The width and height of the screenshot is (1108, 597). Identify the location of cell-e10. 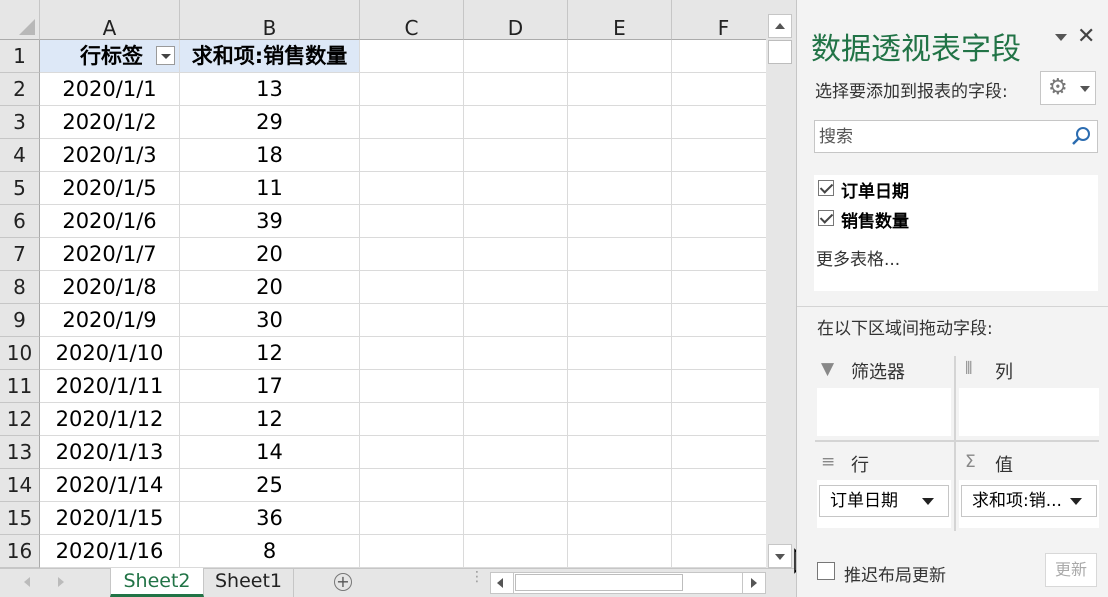
(620, 353).